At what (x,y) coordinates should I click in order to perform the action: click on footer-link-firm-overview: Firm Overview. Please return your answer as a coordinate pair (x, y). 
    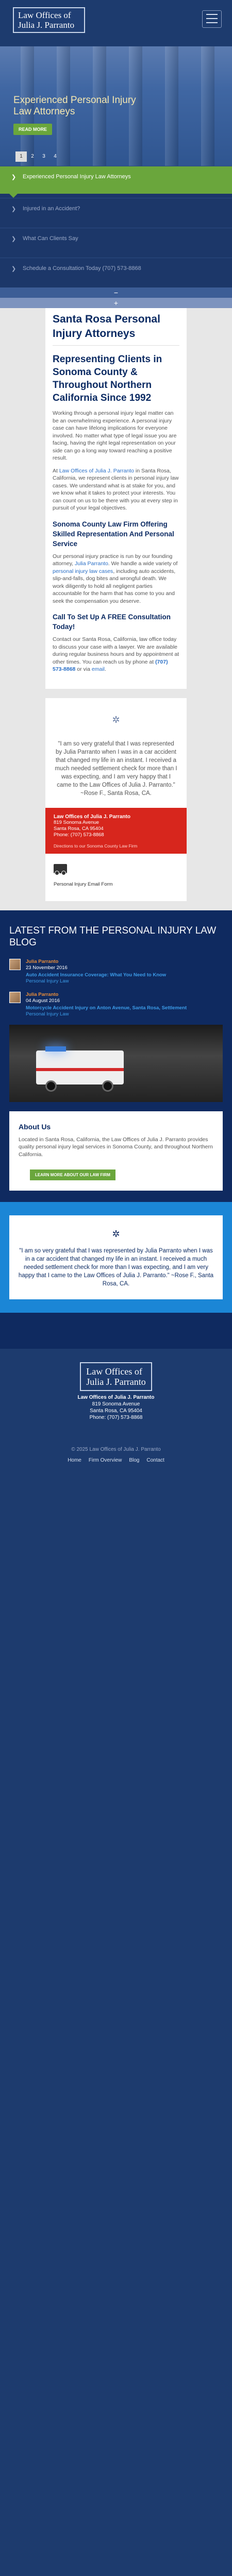
    Looking at the image, I should click on (105, 1460).